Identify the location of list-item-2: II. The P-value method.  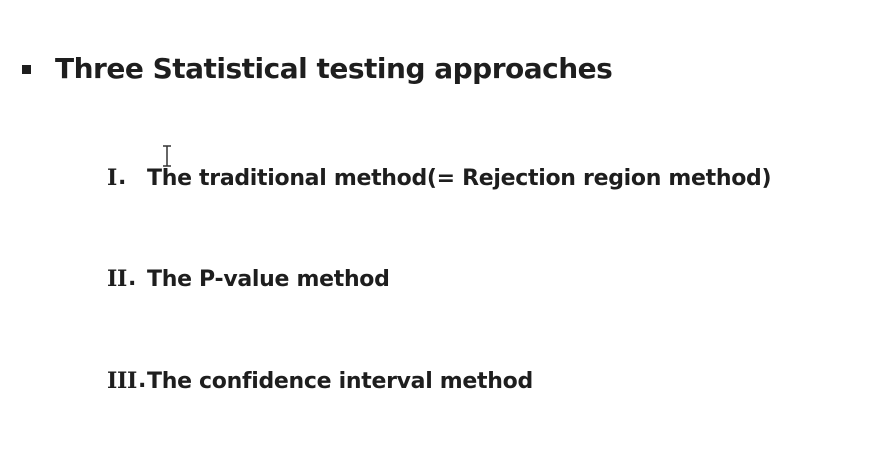
(248, 279).